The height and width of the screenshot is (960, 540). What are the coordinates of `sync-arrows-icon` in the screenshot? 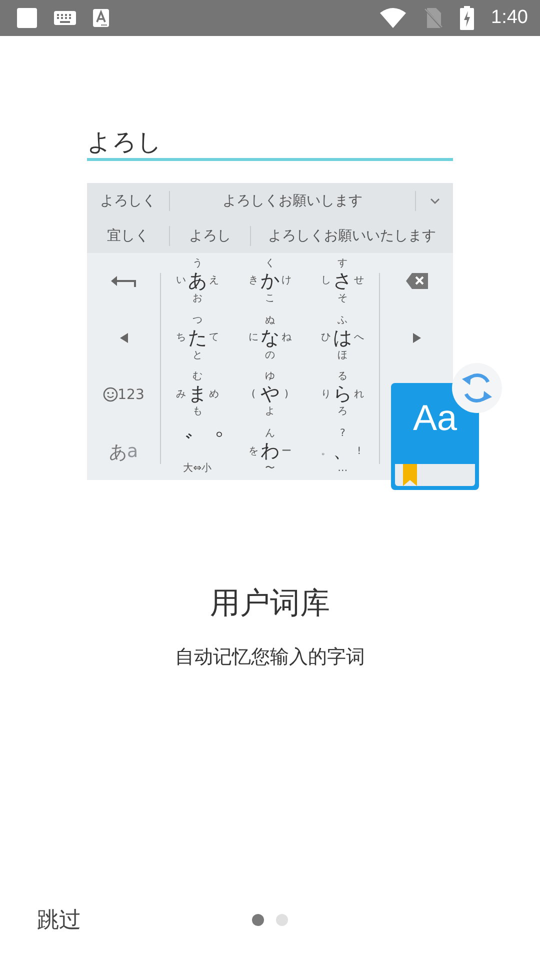 It's located at (477, 388).